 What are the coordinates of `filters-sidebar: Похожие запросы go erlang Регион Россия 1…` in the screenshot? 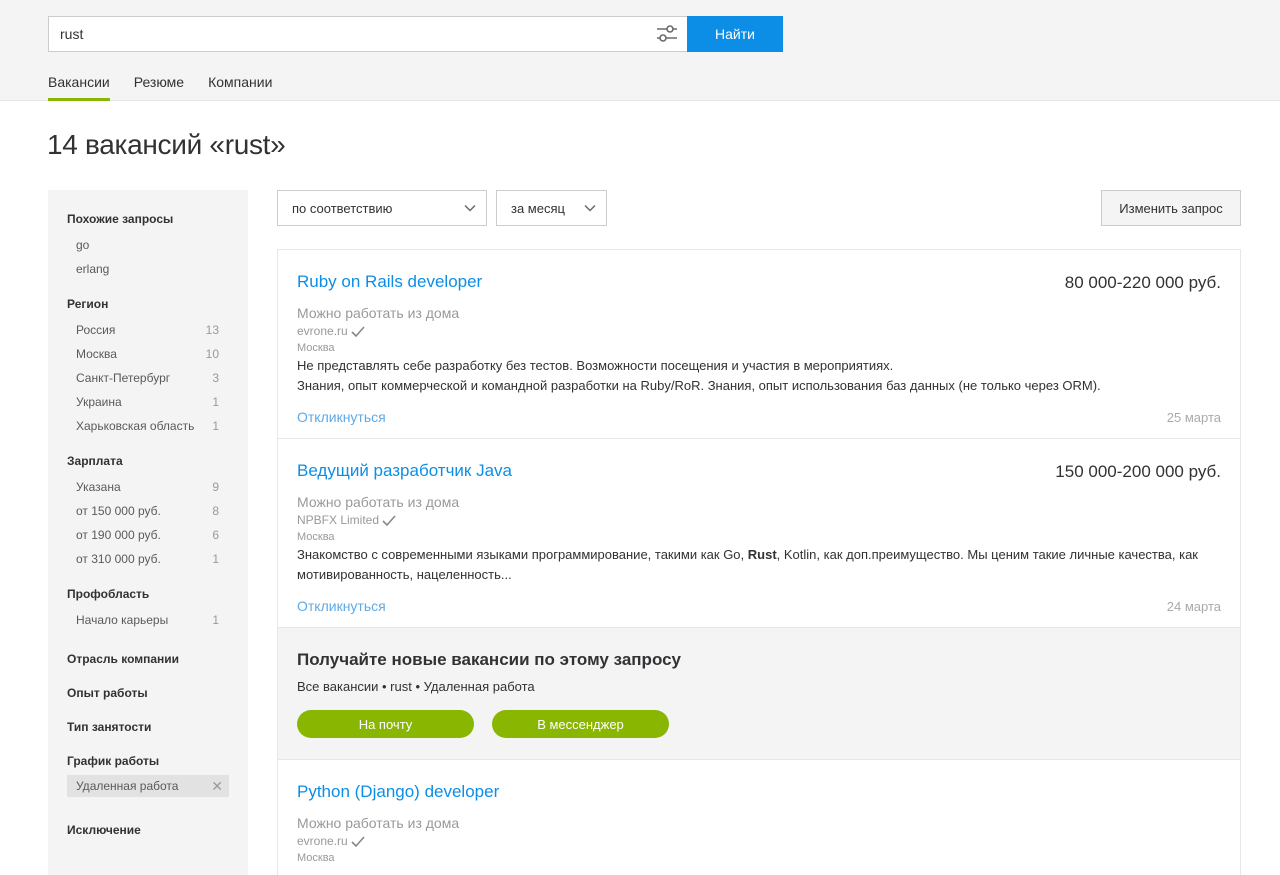 It's located at (148, 532).